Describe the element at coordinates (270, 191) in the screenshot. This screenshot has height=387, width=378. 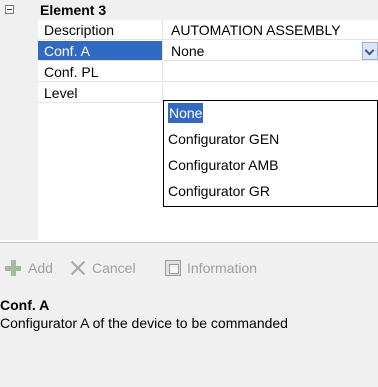
I see `dropdown-option-configurator-gr: Configurator GR` at that location.